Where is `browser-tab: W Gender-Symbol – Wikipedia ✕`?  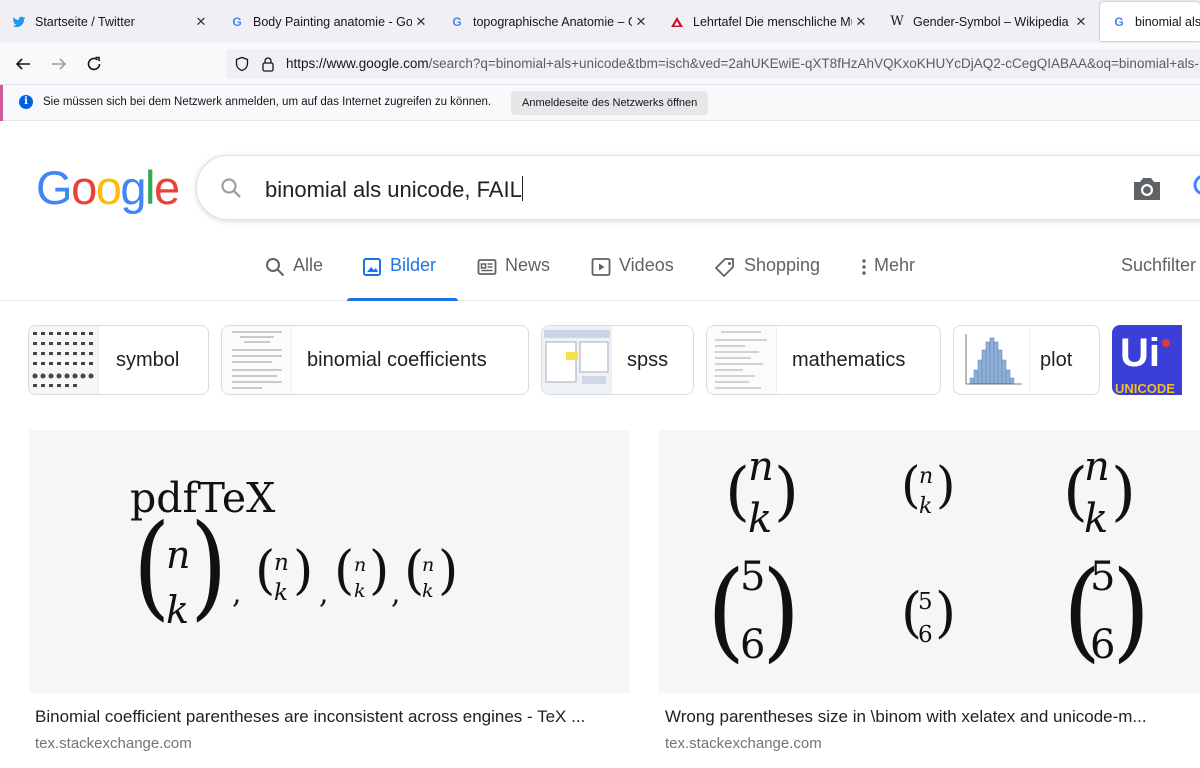
browser-tab: W Gender-Symbol – Wikipedia ✕ is located at coordinates (987, 21).